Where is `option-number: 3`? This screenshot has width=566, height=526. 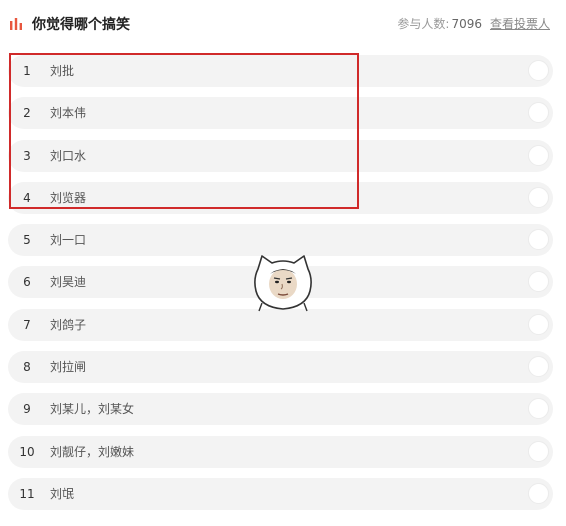 option-number: 3 is located at coordinates (27, 155).